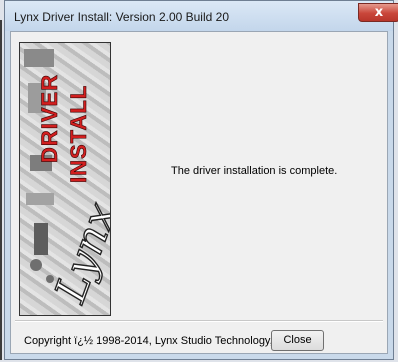  What do you see at coordinates (49, 118) in the screenshot?
I see `banner-driver-text: DRIVER` at bounding box center [49, 118].